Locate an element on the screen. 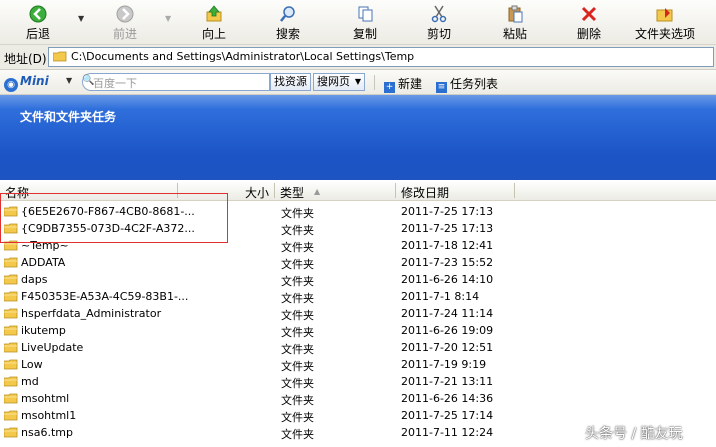 This screenshot has width=716, height=447. list-icon: ≡ is located at coordinates (441, 87).